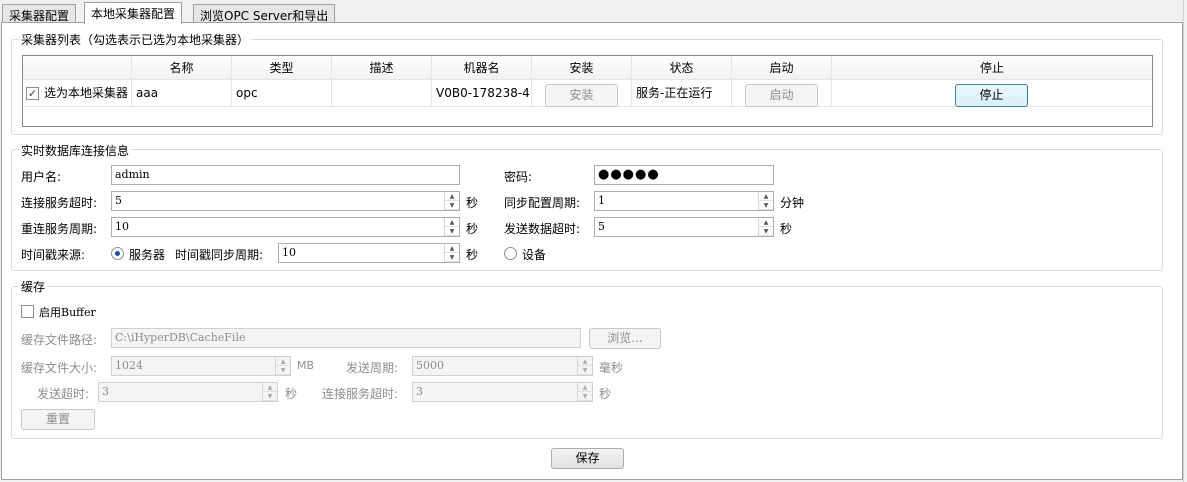 This screenshot has width=1187, height=482. I want to click on ts-sync-label: 时间戳同步周期:, so click(219, 255).